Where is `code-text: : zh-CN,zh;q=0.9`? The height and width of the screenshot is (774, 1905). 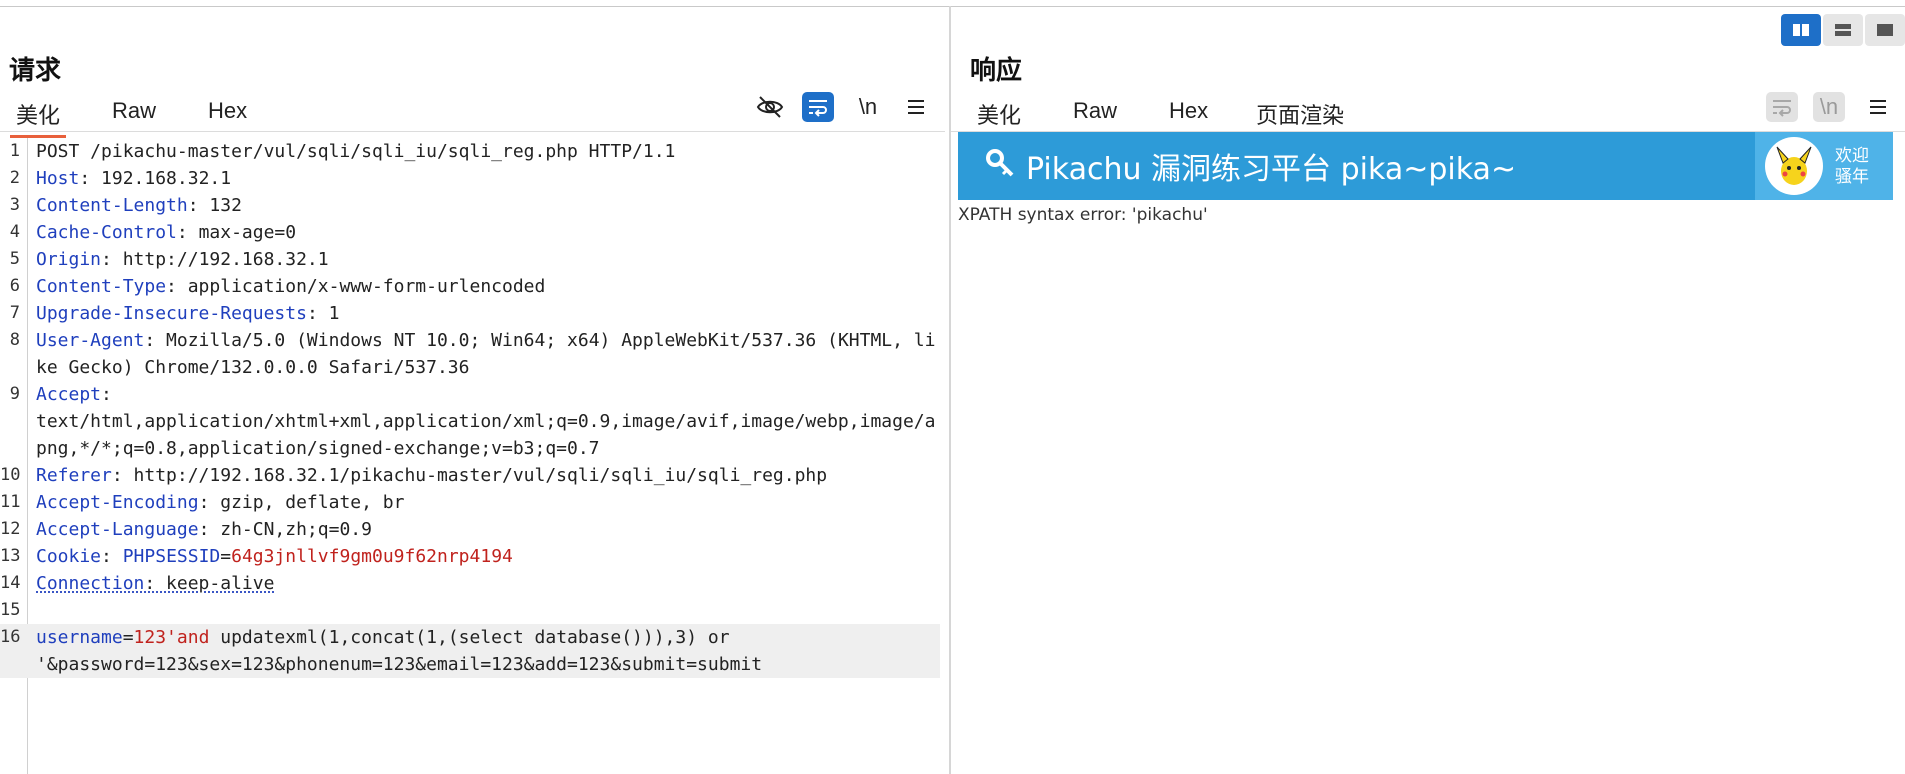 code-text: : zh-CN,zh;q=0.9 is located at coordinates (285, 529).